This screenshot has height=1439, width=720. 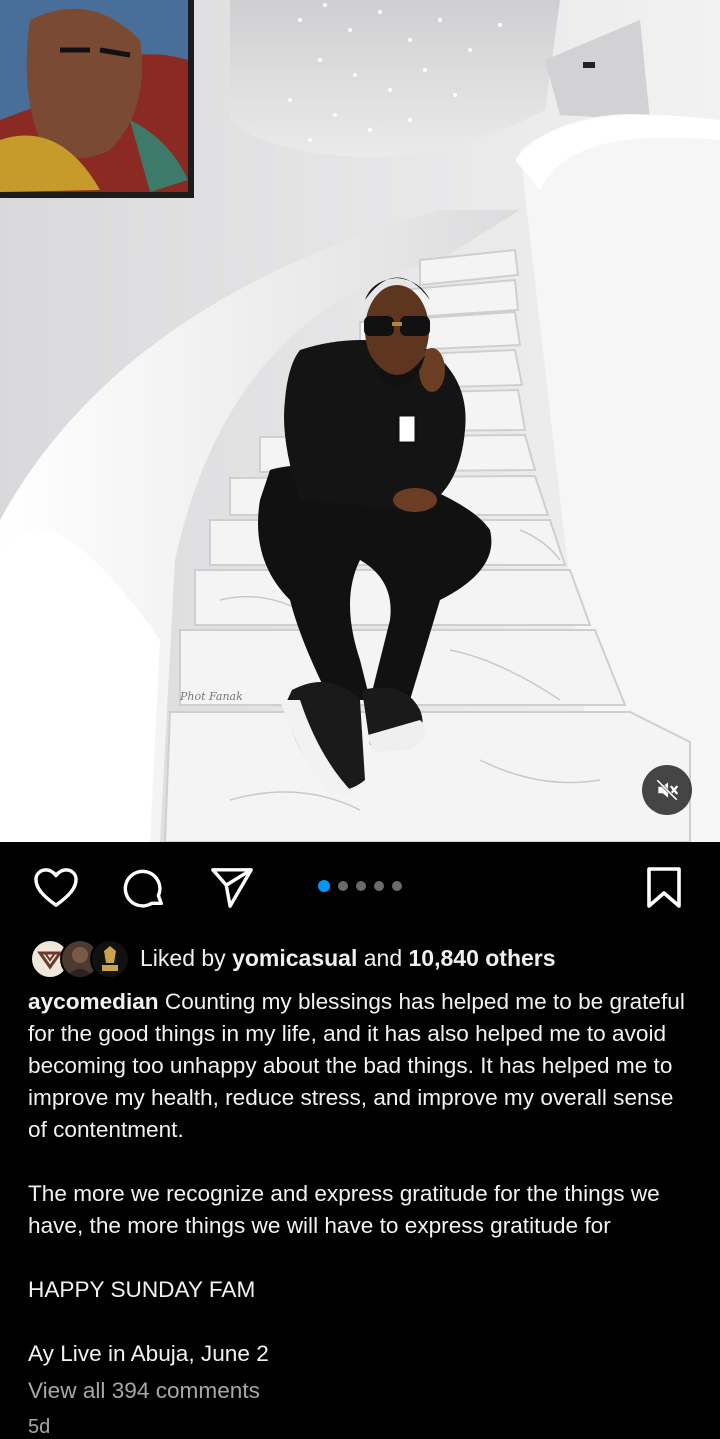 I want to click on speaker-muted-icon, so click(x=667, y=790).